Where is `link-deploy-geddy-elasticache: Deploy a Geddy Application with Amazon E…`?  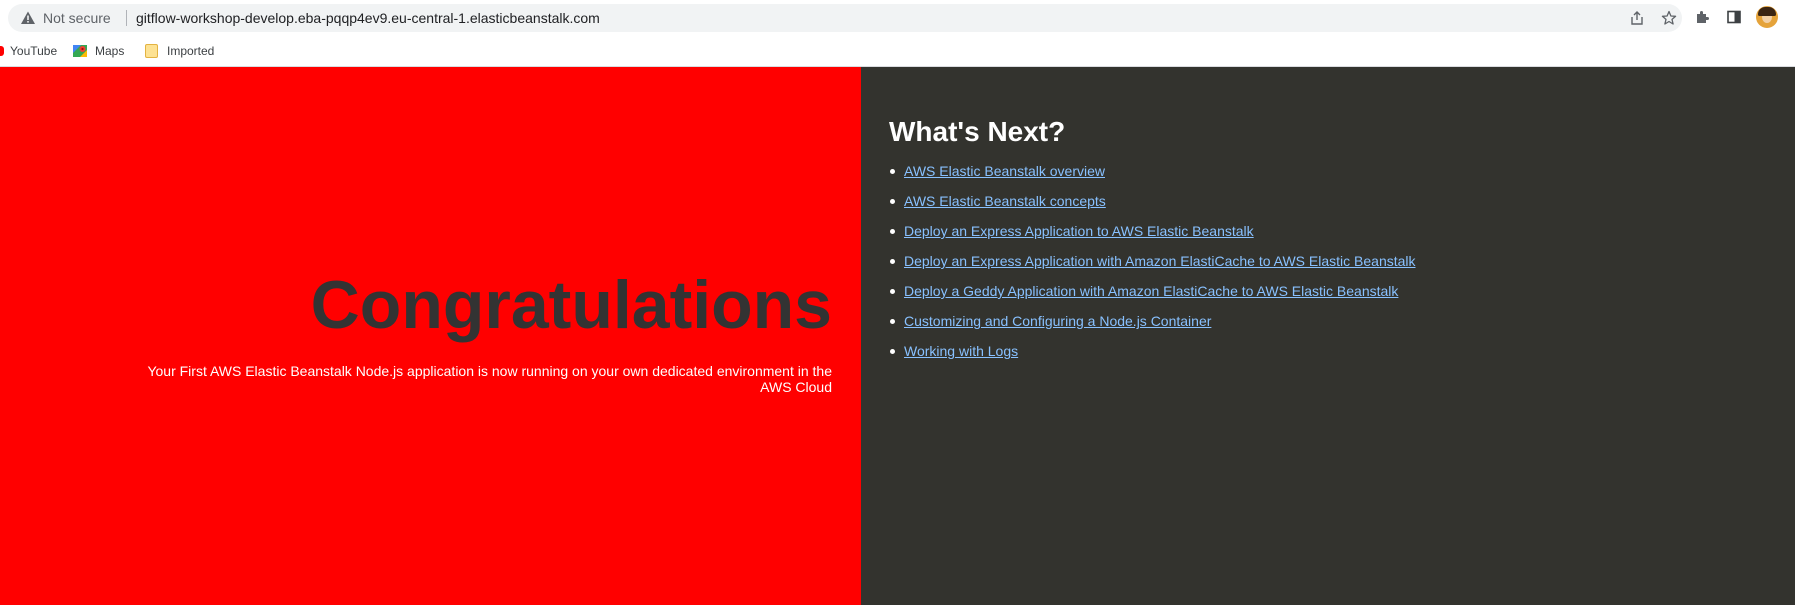 link-deploy-geddy-elasticache: Deploy a Geddy Application with Amazon E… is located at coordinates (1151, 291).